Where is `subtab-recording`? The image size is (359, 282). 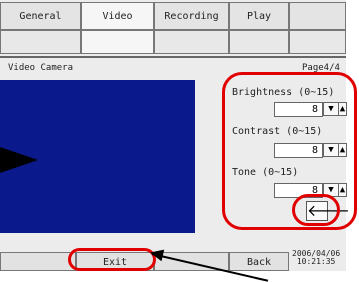 subtab-recording is located at coordinates (191, 42).